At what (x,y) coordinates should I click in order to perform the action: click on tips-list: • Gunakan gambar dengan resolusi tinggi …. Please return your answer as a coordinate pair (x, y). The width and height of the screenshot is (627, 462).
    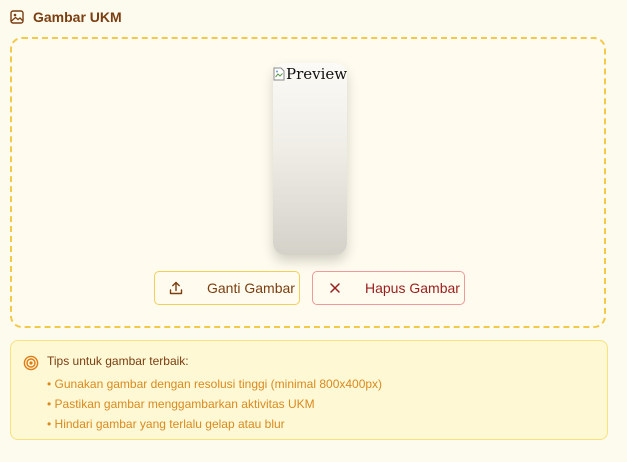
    Looking at the image, I should click on (214, 404).